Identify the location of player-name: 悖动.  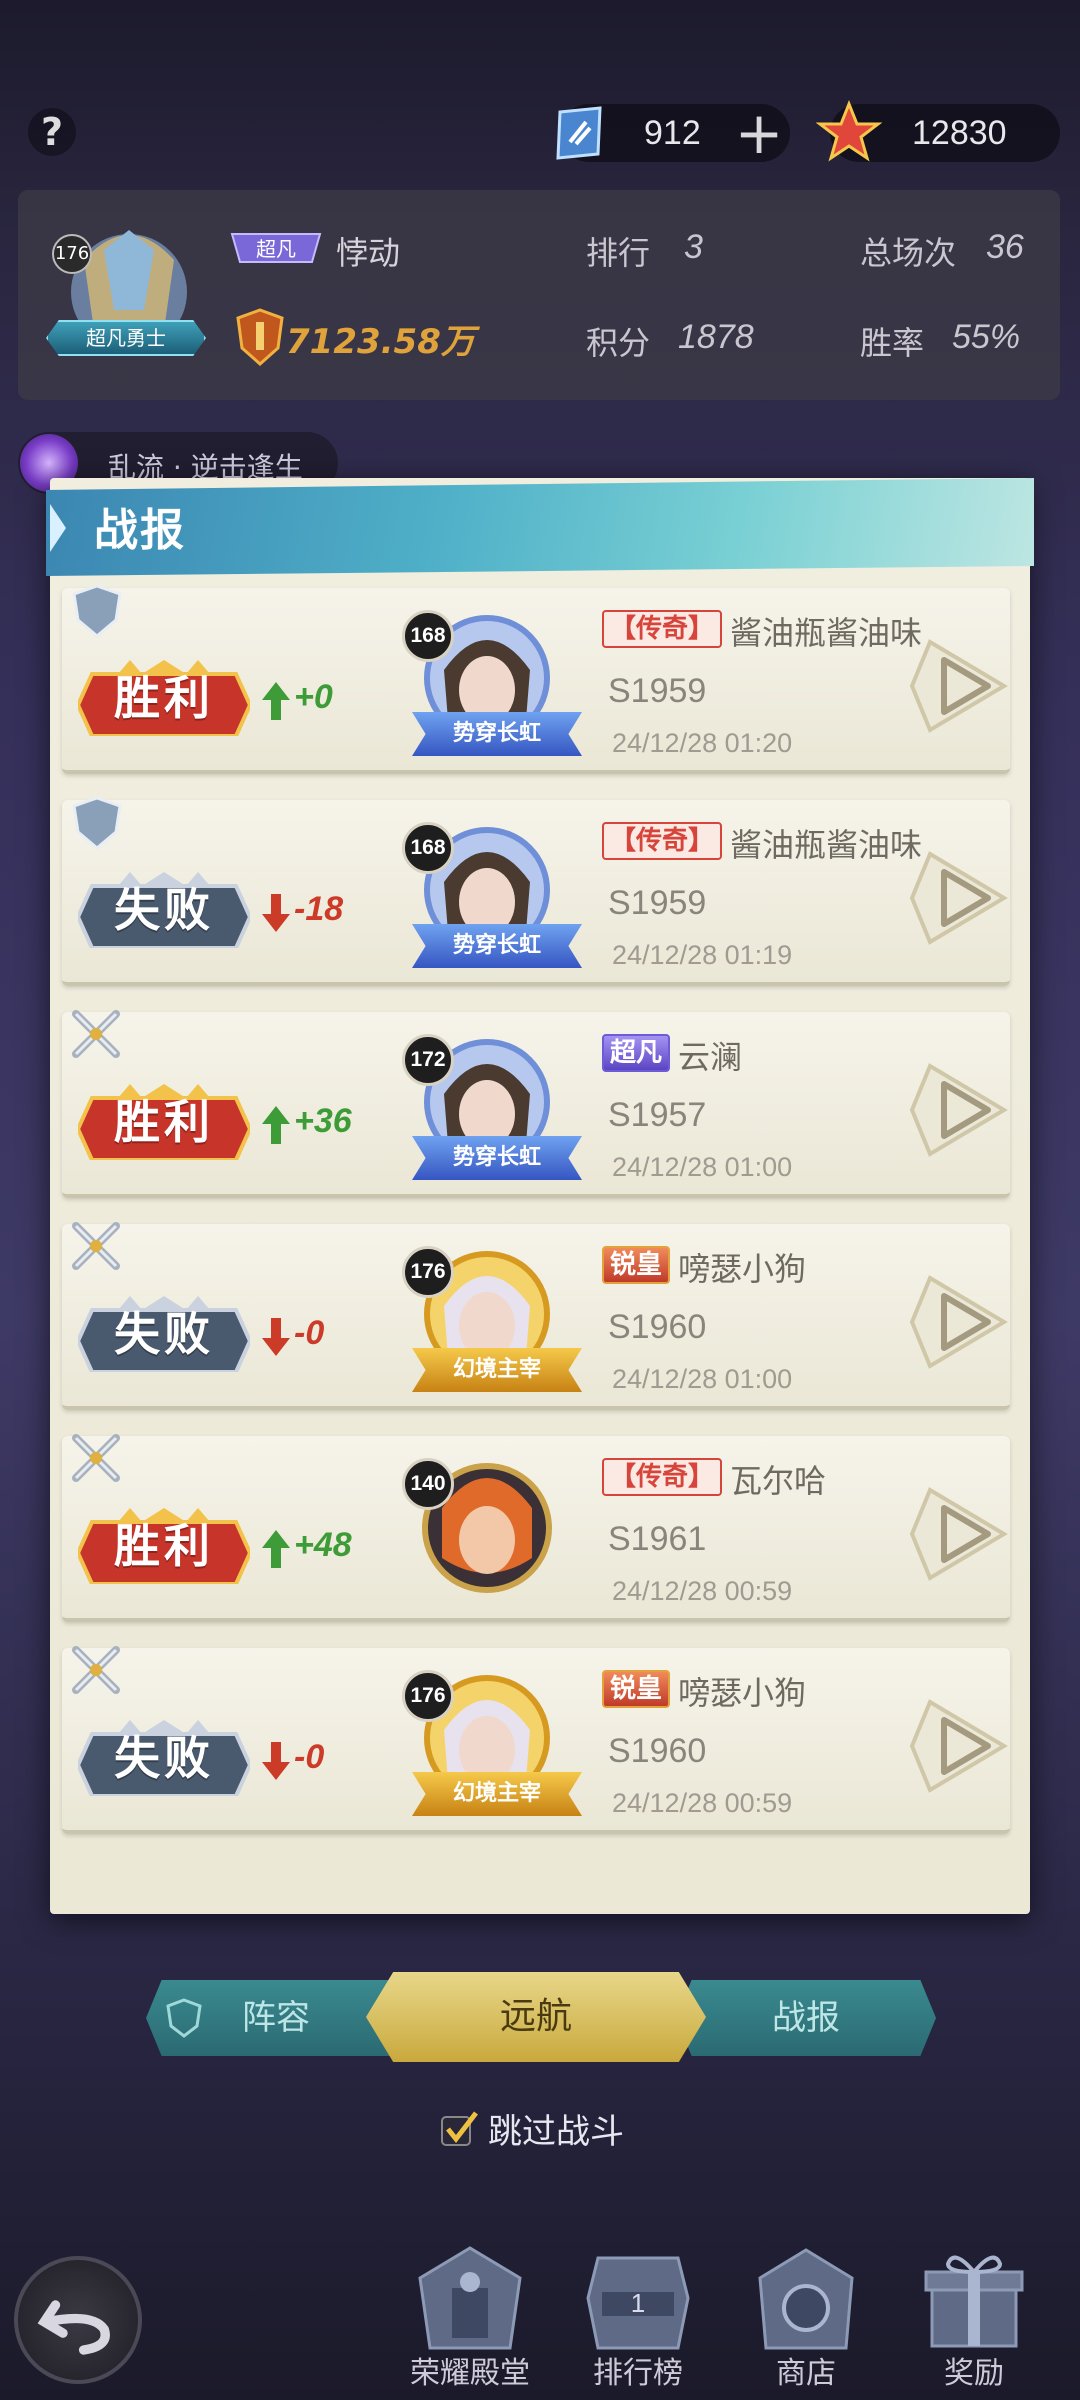
(368, 253).